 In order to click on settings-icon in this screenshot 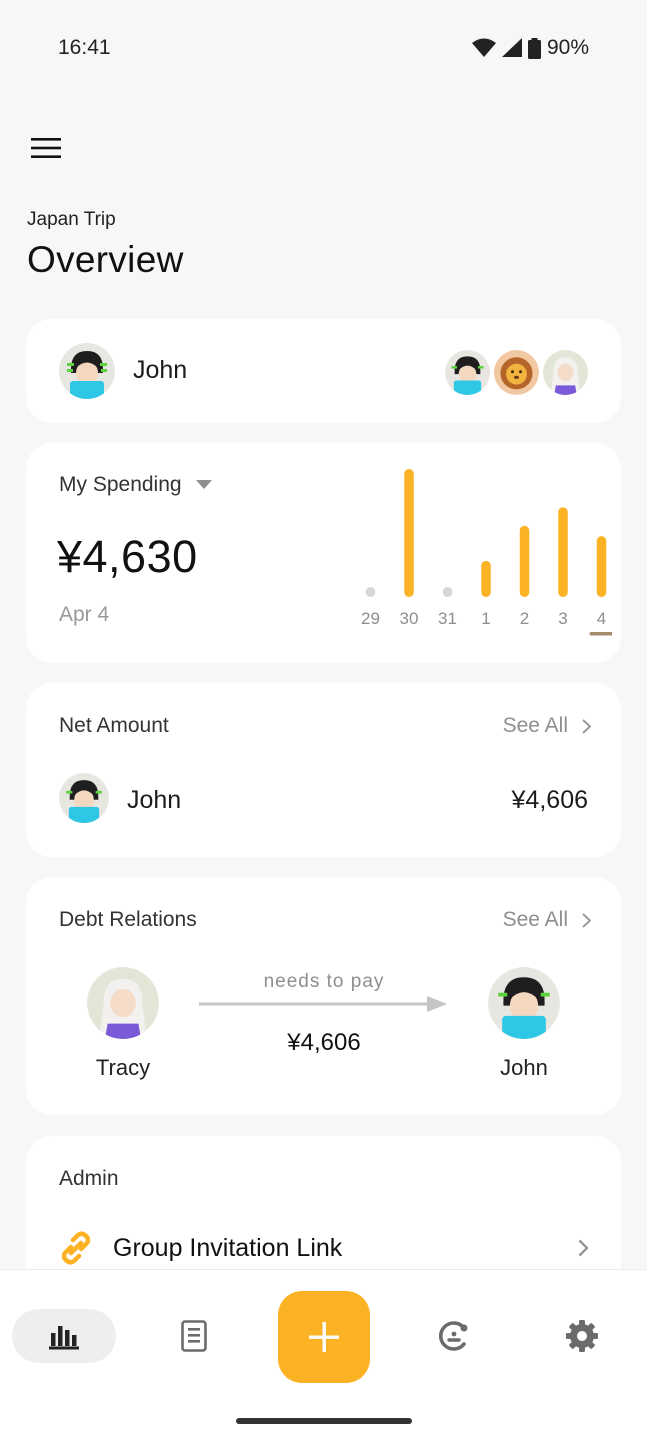, I will do `click(582, 1336)`.